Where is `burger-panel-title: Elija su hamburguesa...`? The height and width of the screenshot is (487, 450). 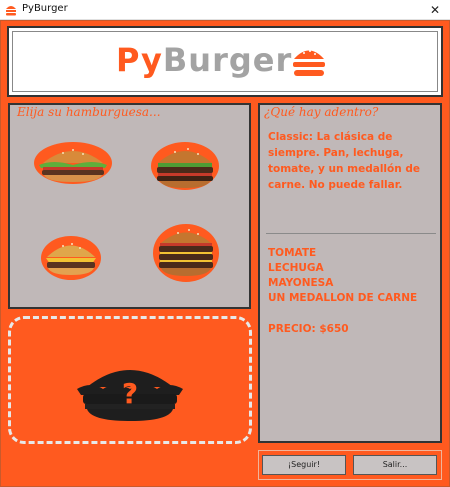
burger-panel-title: Elija su hamburguesa... is located at coordinates (89, 112).